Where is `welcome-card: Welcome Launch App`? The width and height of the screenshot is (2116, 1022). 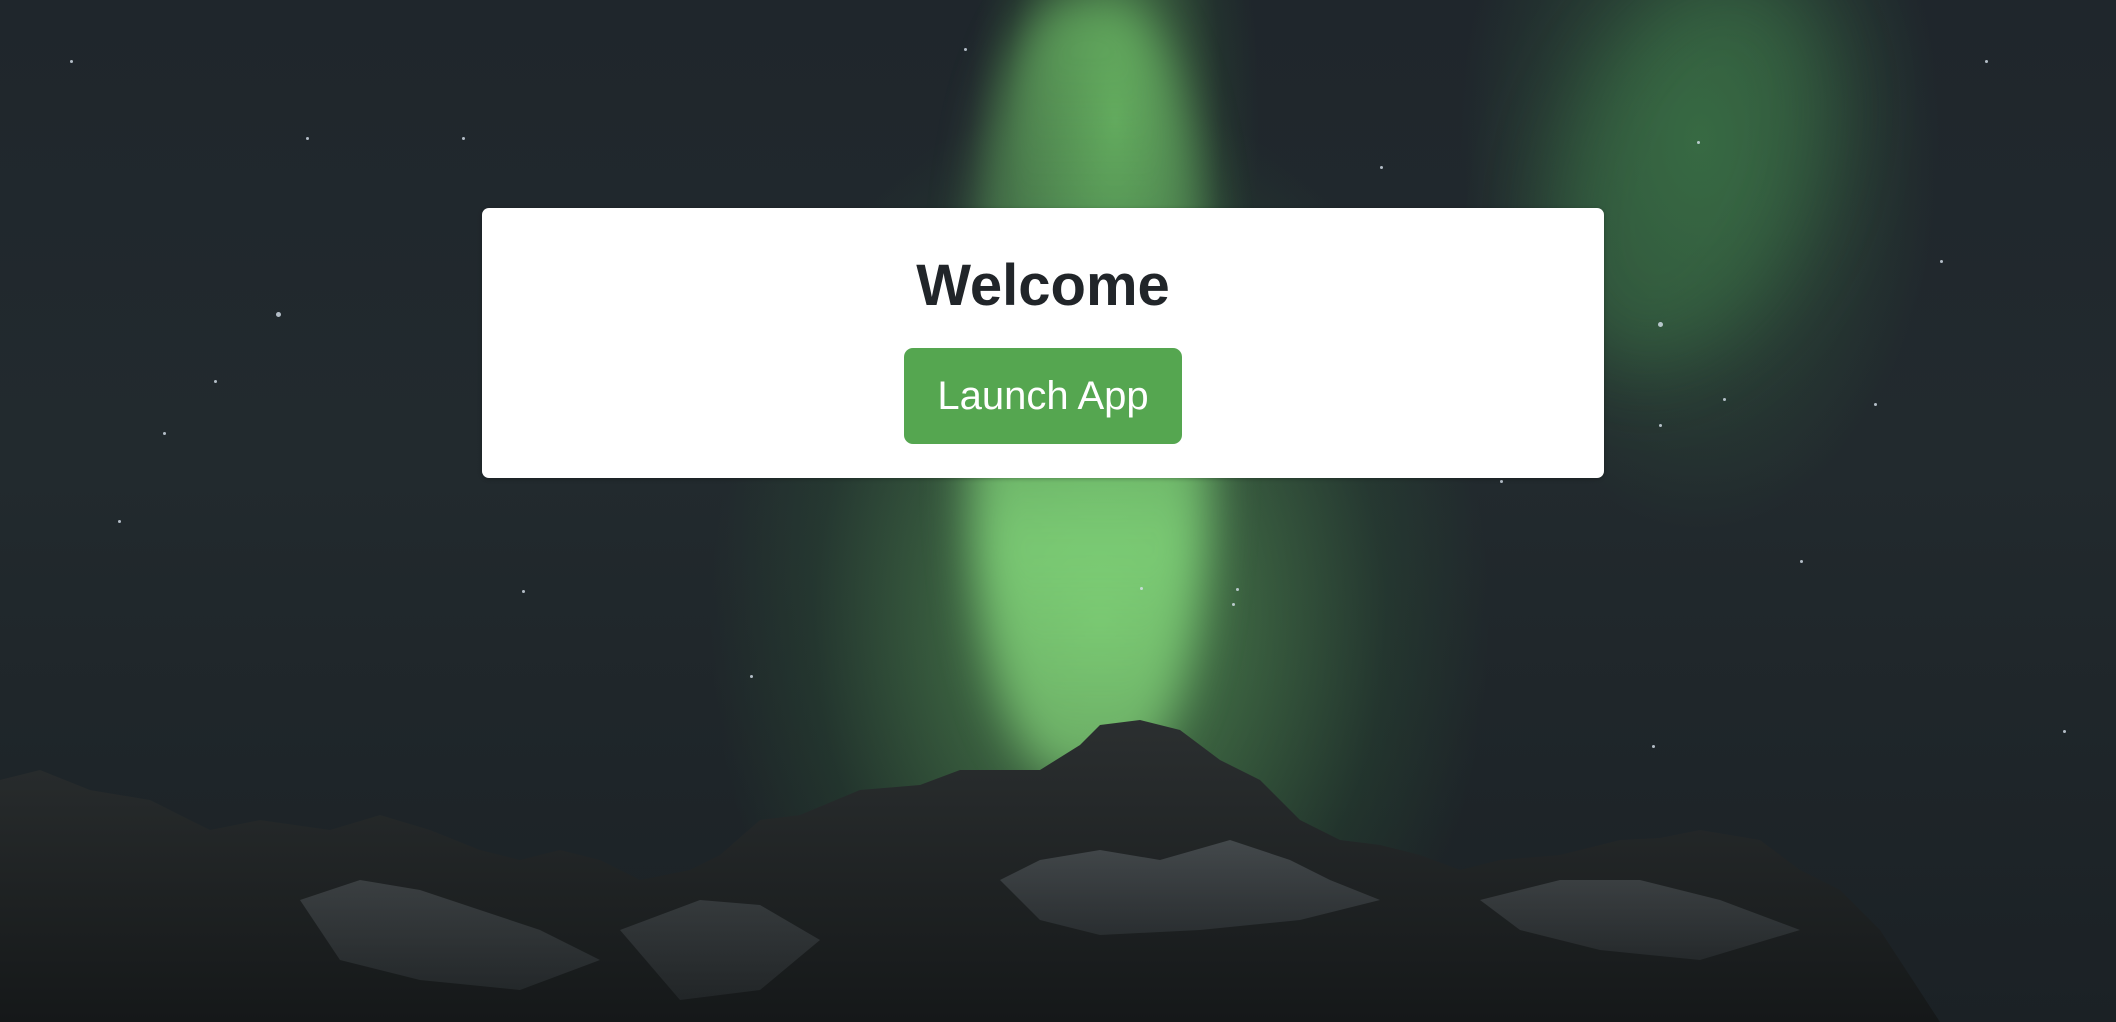 welcome-card: Welcome Launch App is located at coordinates (1043, 343).